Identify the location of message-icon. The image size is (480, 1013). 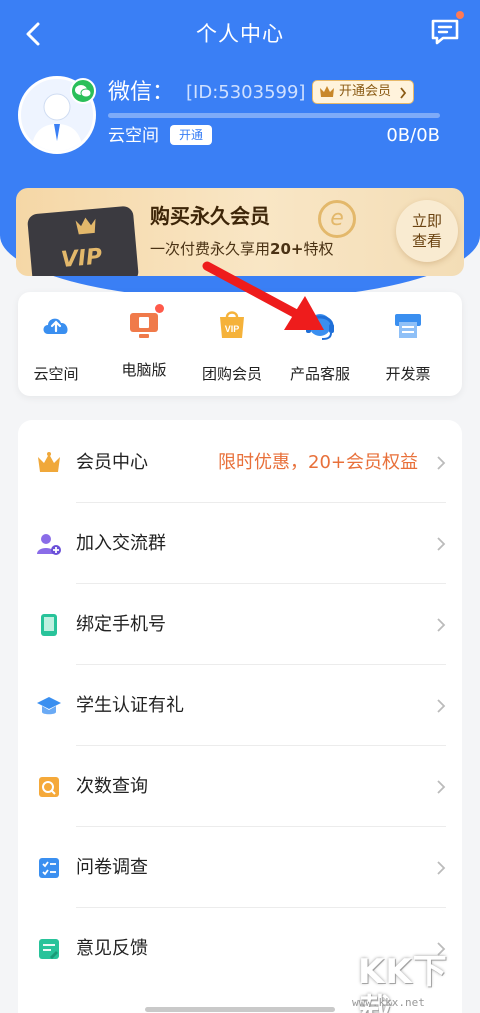
(445, 31).